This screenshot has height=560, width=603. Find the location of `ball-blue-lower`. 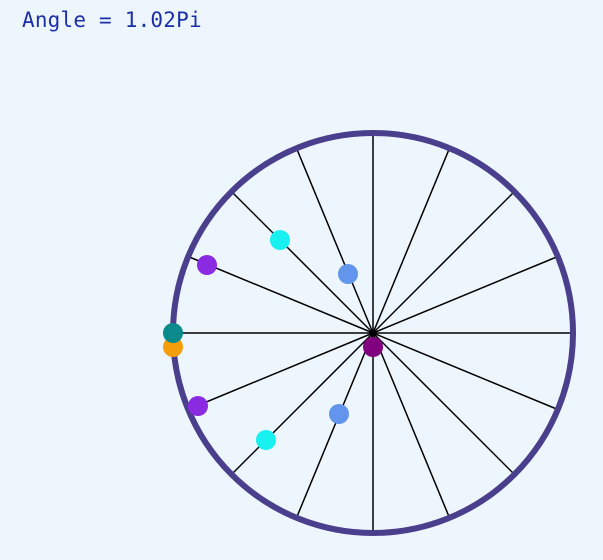

ball-blue-lower is located at coordinates (339, 414).